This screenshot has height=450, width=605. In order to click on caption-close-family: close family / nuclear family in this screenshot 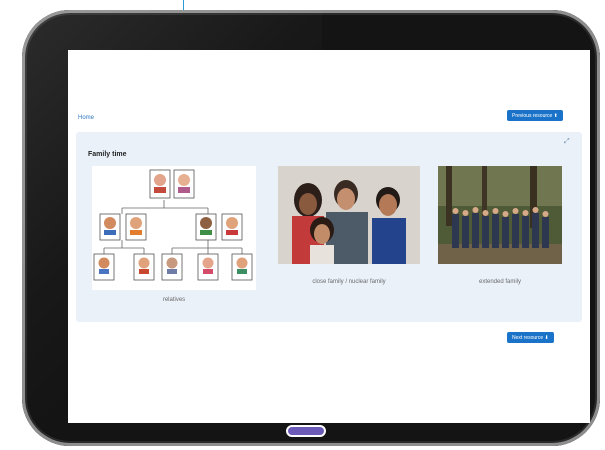, I will do `click(349, 282)`.